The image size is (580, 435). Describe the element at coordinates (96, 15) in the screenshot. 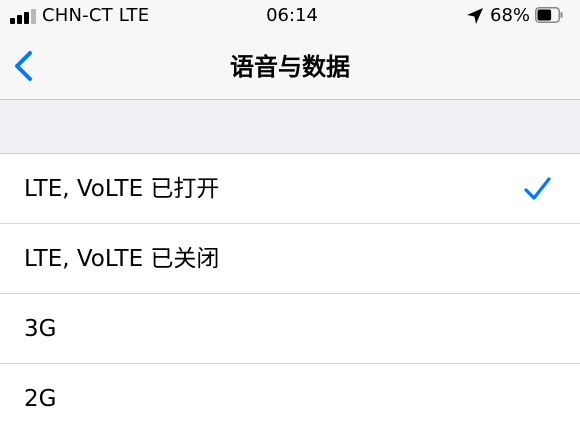

I see `carrier-label: CHN-CT LTE` at that location.